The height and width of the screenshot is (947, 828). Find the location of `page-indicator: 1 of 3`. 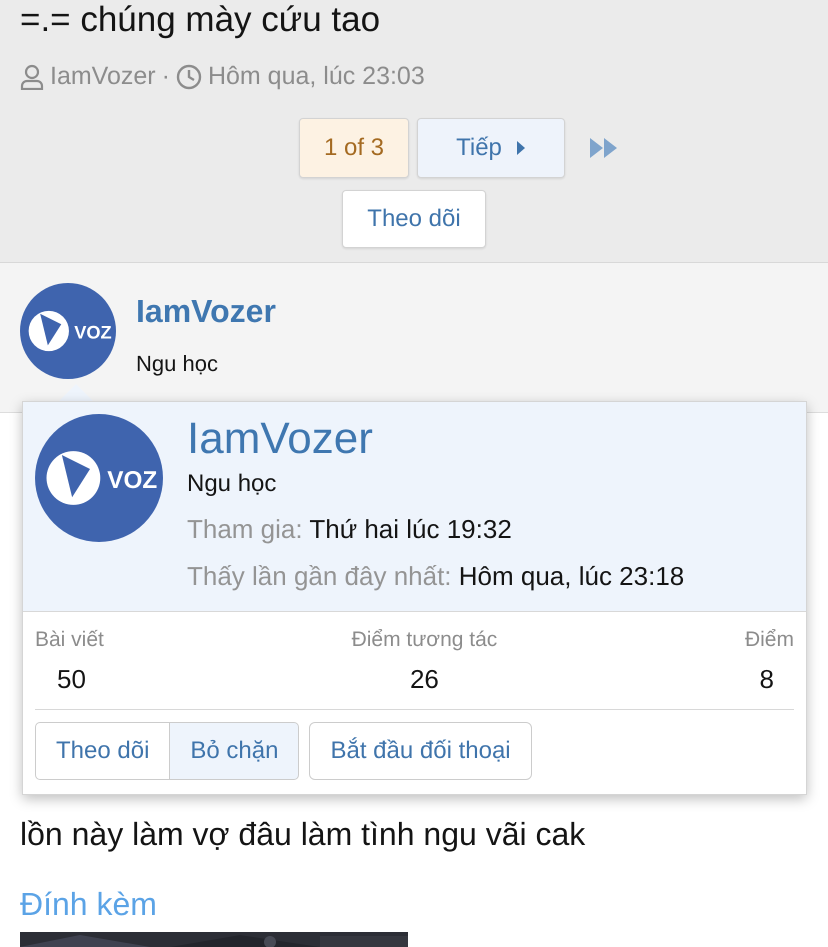

page-indicator: 1 of 3 is located at coordinates (354, 148).